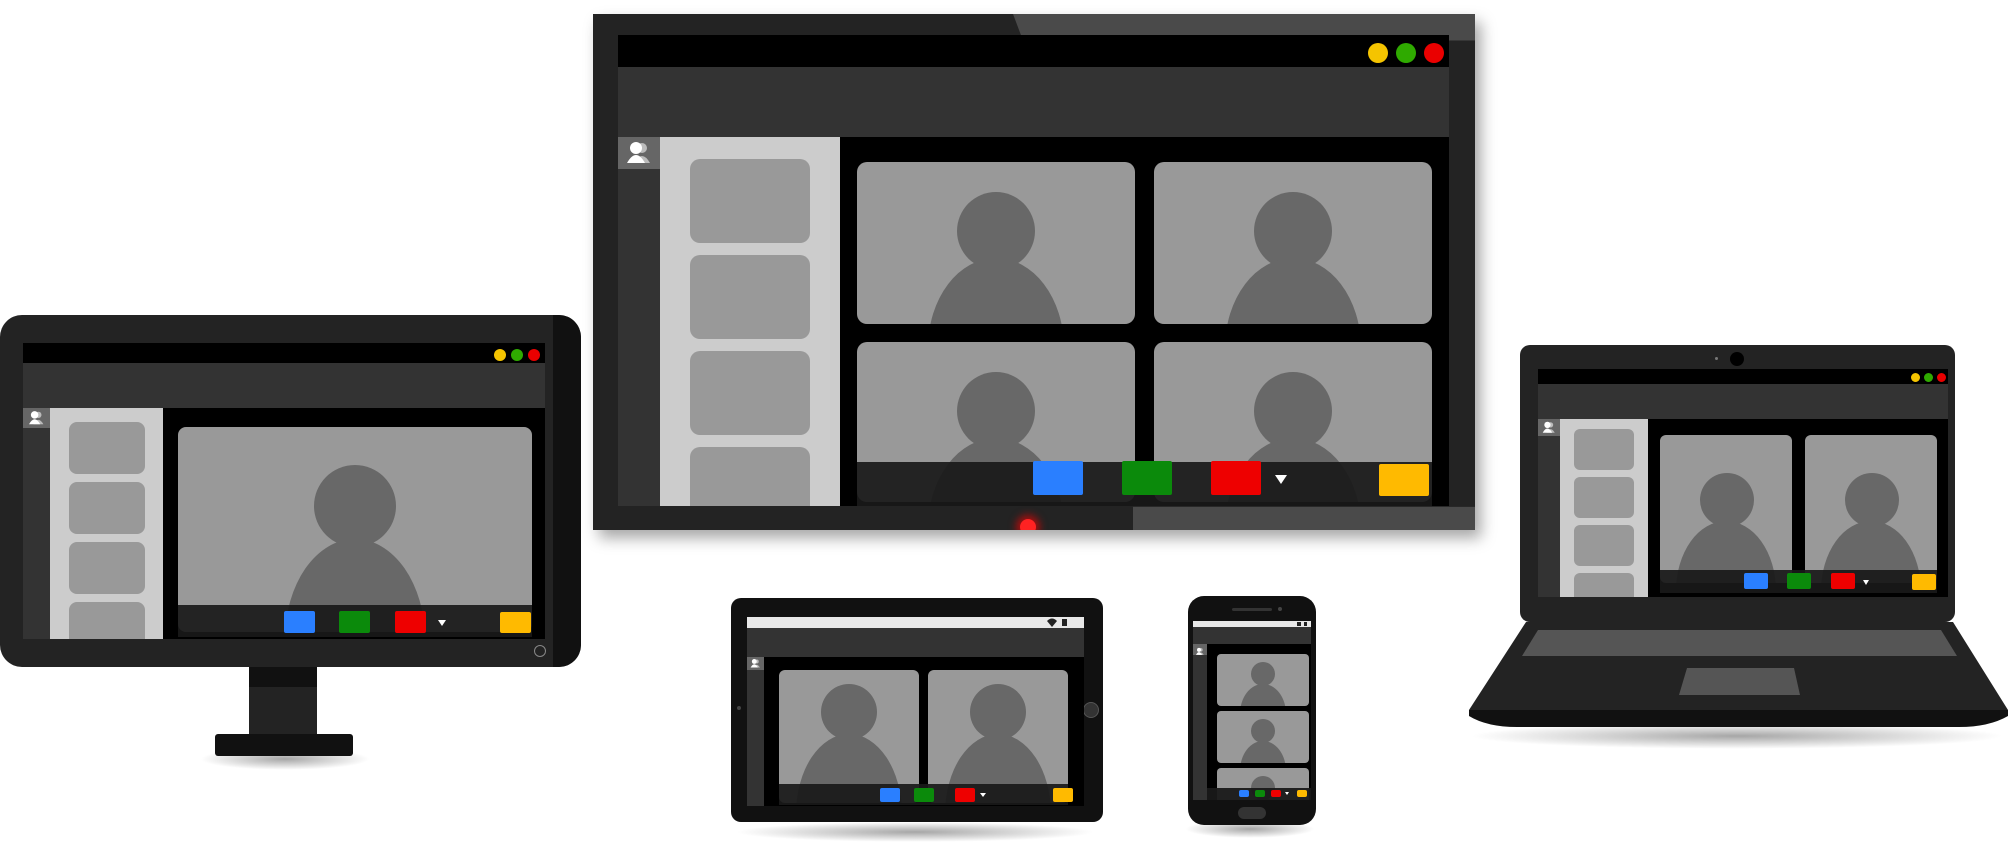  I want to click on power-led, so click(1028, 524).